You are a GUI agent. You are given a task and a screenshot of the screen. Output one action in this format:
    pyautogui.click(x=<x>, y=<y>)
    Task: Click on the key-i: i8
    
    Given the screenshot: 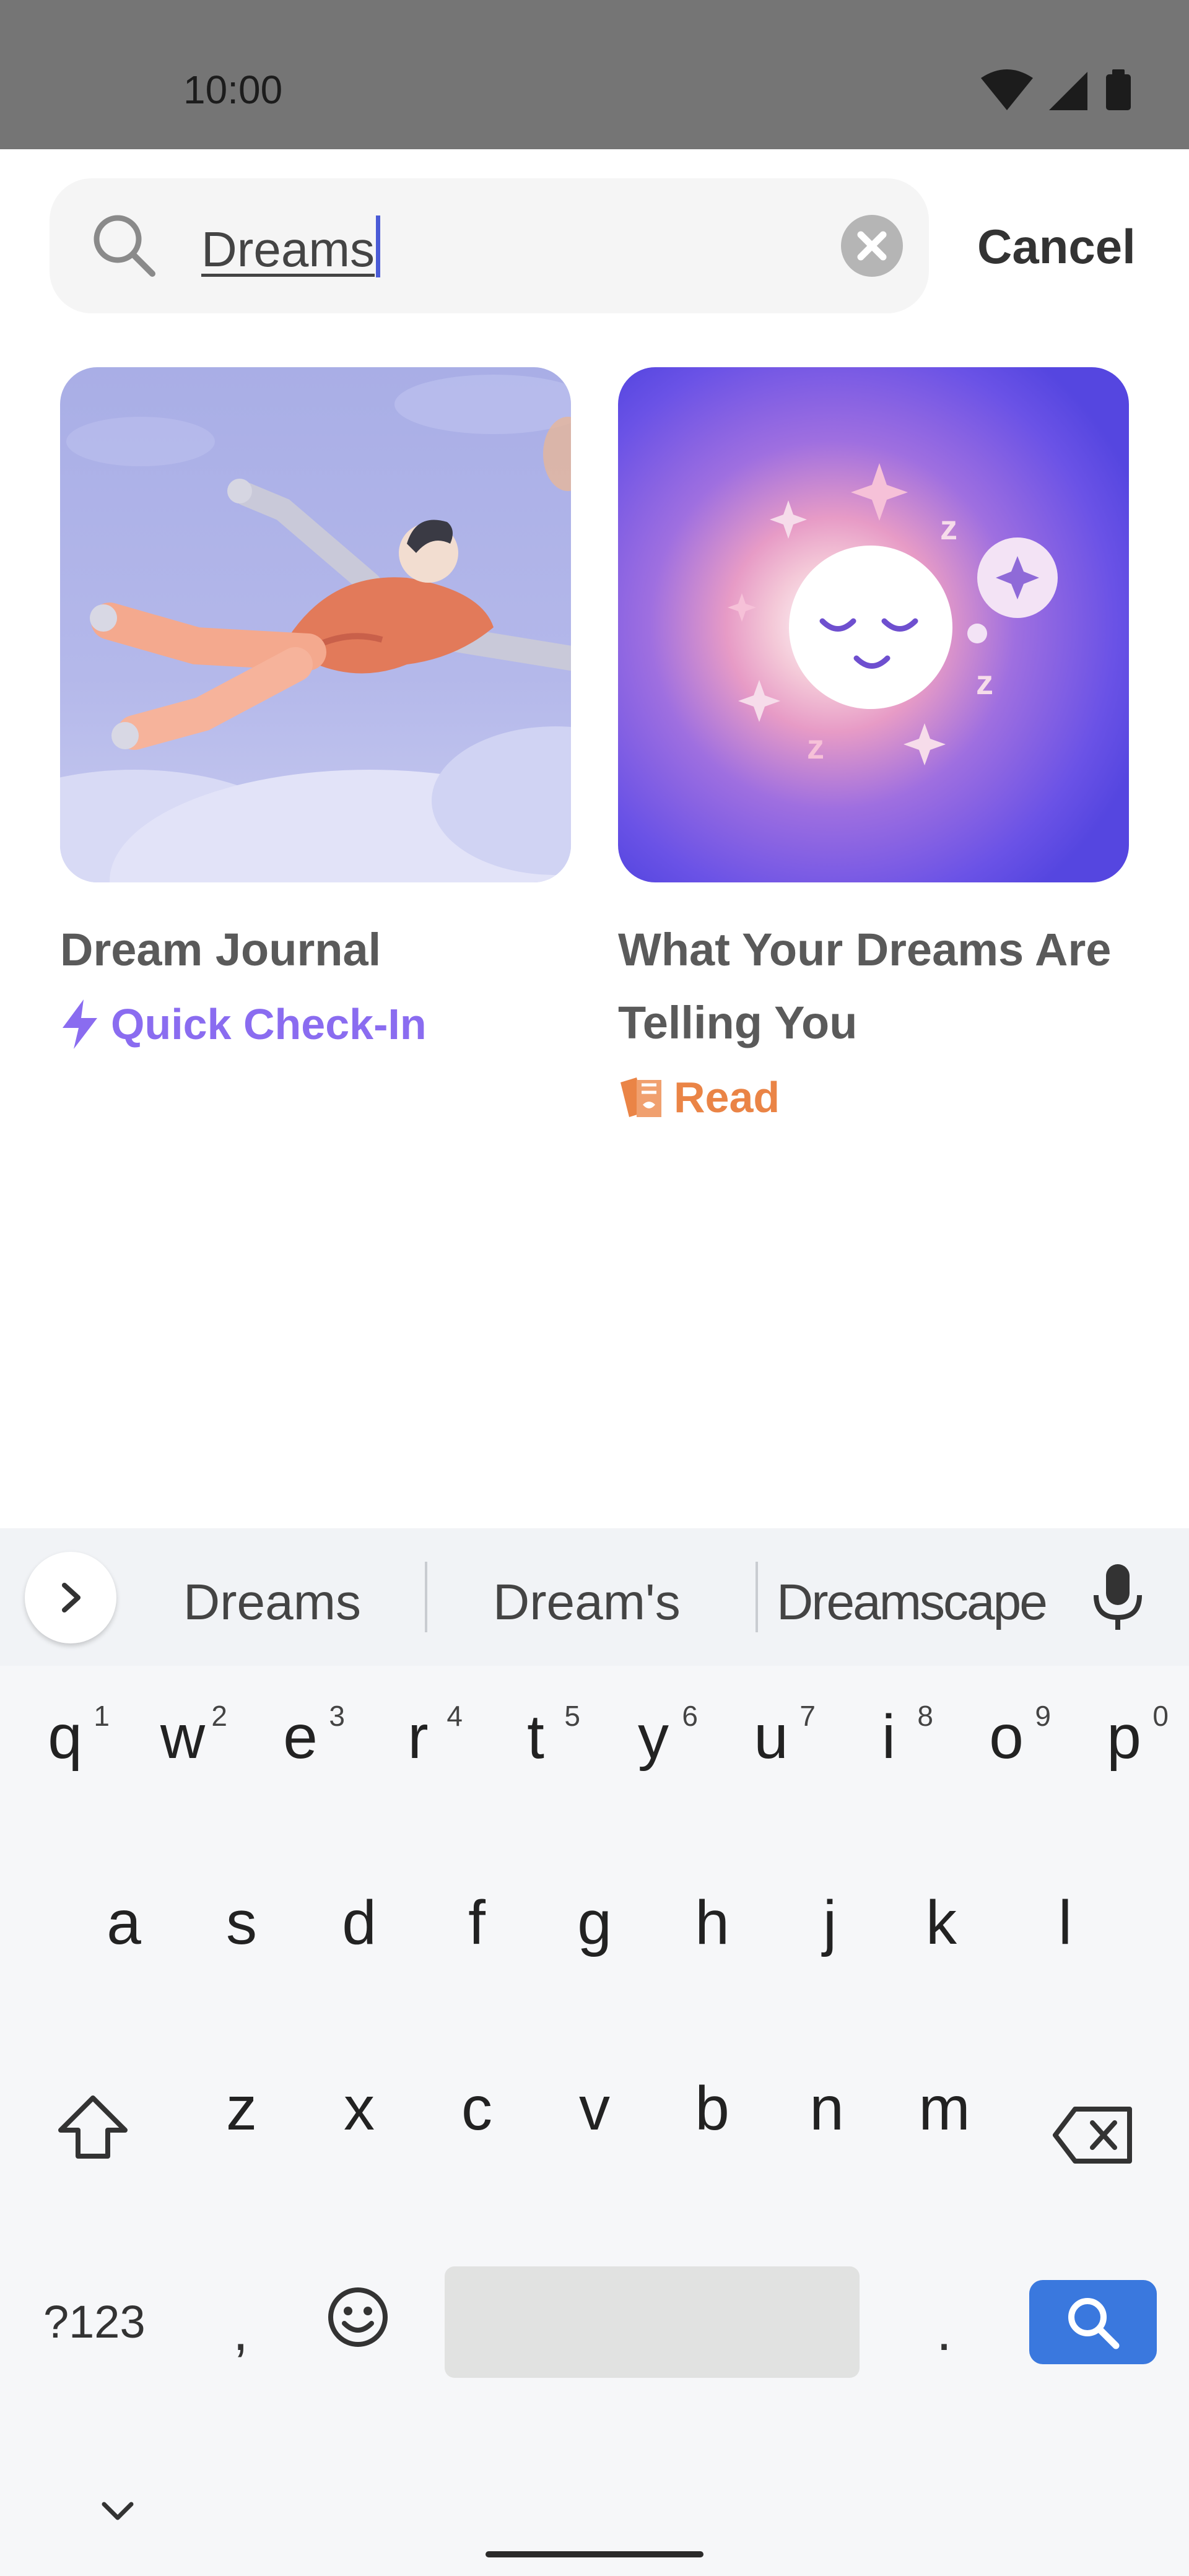 What is the action you would take?
    pyautogui.click(x=888, y=1737)
    